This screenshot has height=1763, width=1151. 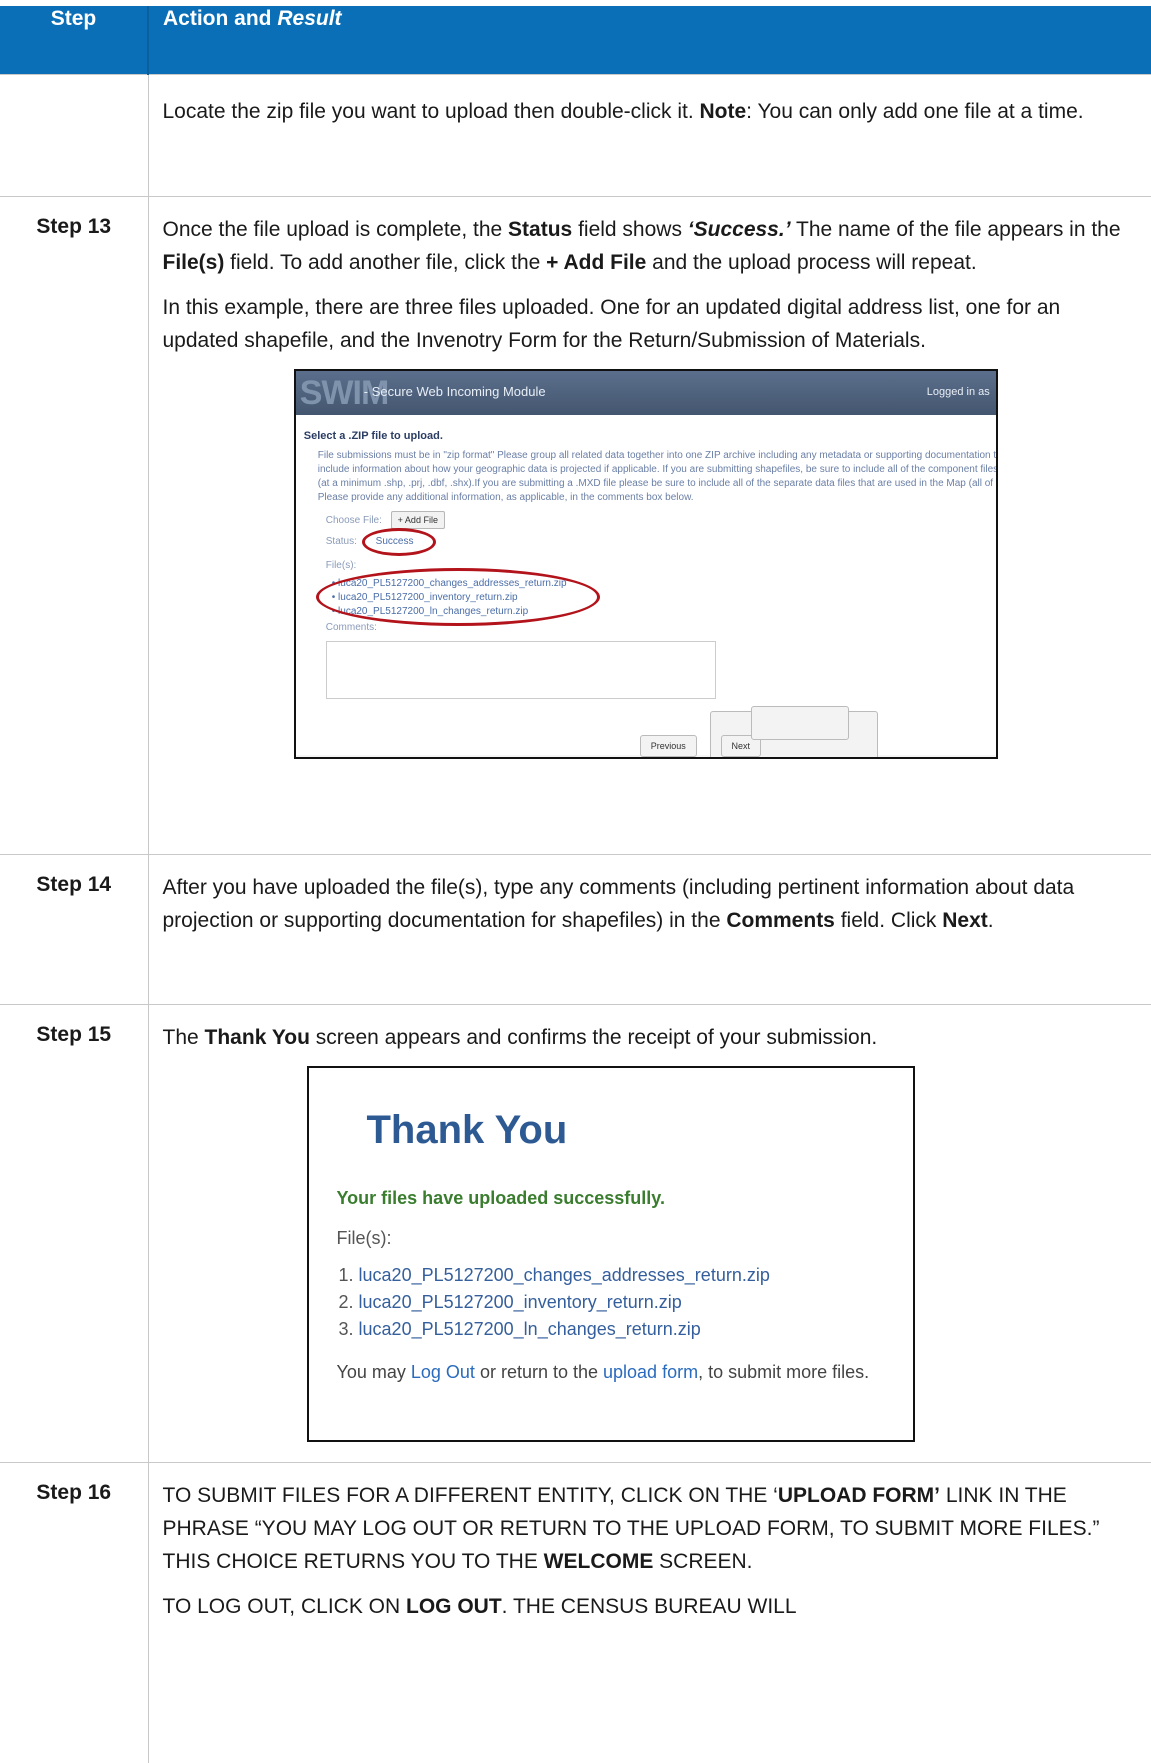 What do you see at coordinates (74, 1612) in the screenshot?
I see `step-cell: Step 16` at bounding box center [74, 1612].